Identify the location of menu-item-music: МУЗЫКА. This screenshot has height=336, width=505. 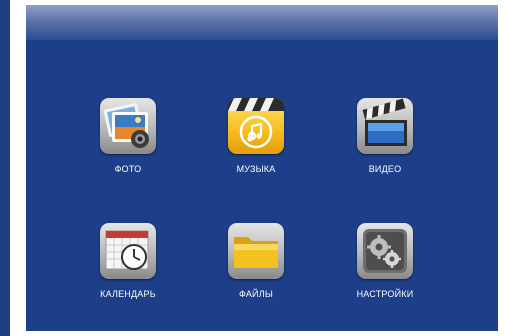
(256, 143).